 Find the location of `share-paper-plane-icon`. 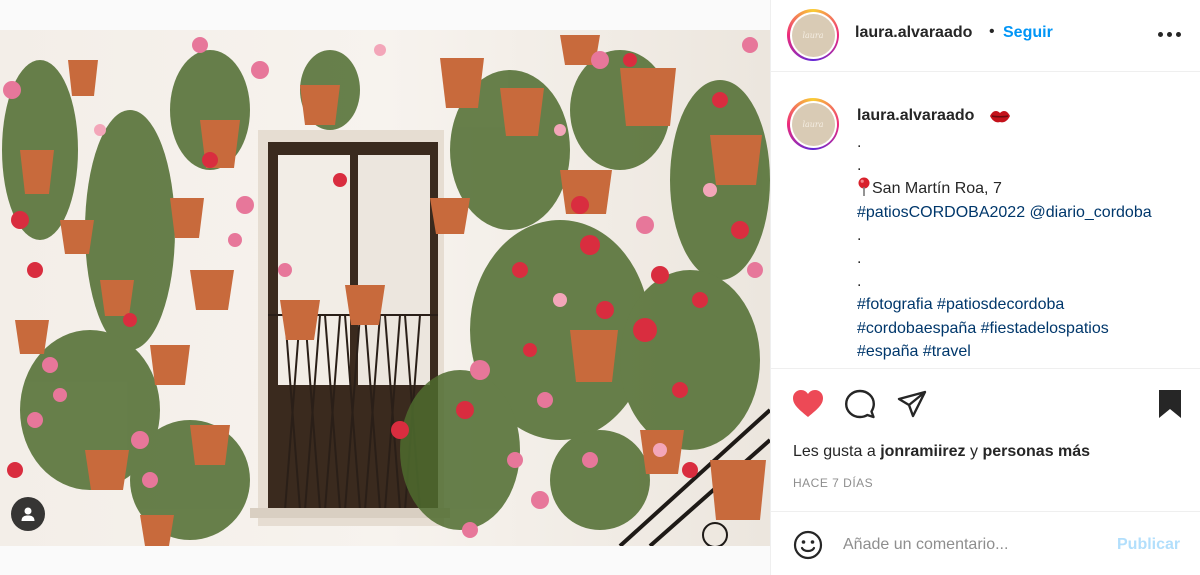

share-paper-plane-icon is located at coordinates (912, 404).